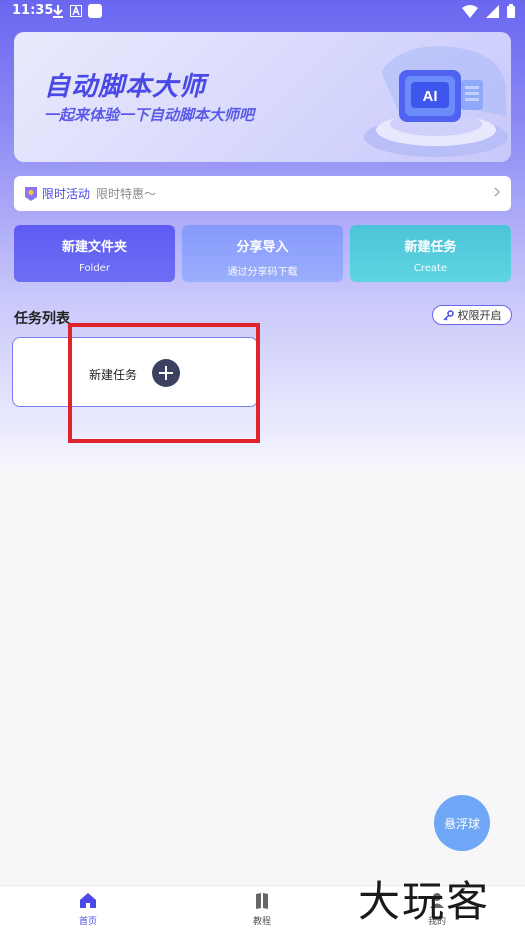 The width and height of the screenshot is (525, 933). What do you see at coordinates (33, 10) in the screenshot?
I see `status-time: 11:35` at bounding box center [33, 10].